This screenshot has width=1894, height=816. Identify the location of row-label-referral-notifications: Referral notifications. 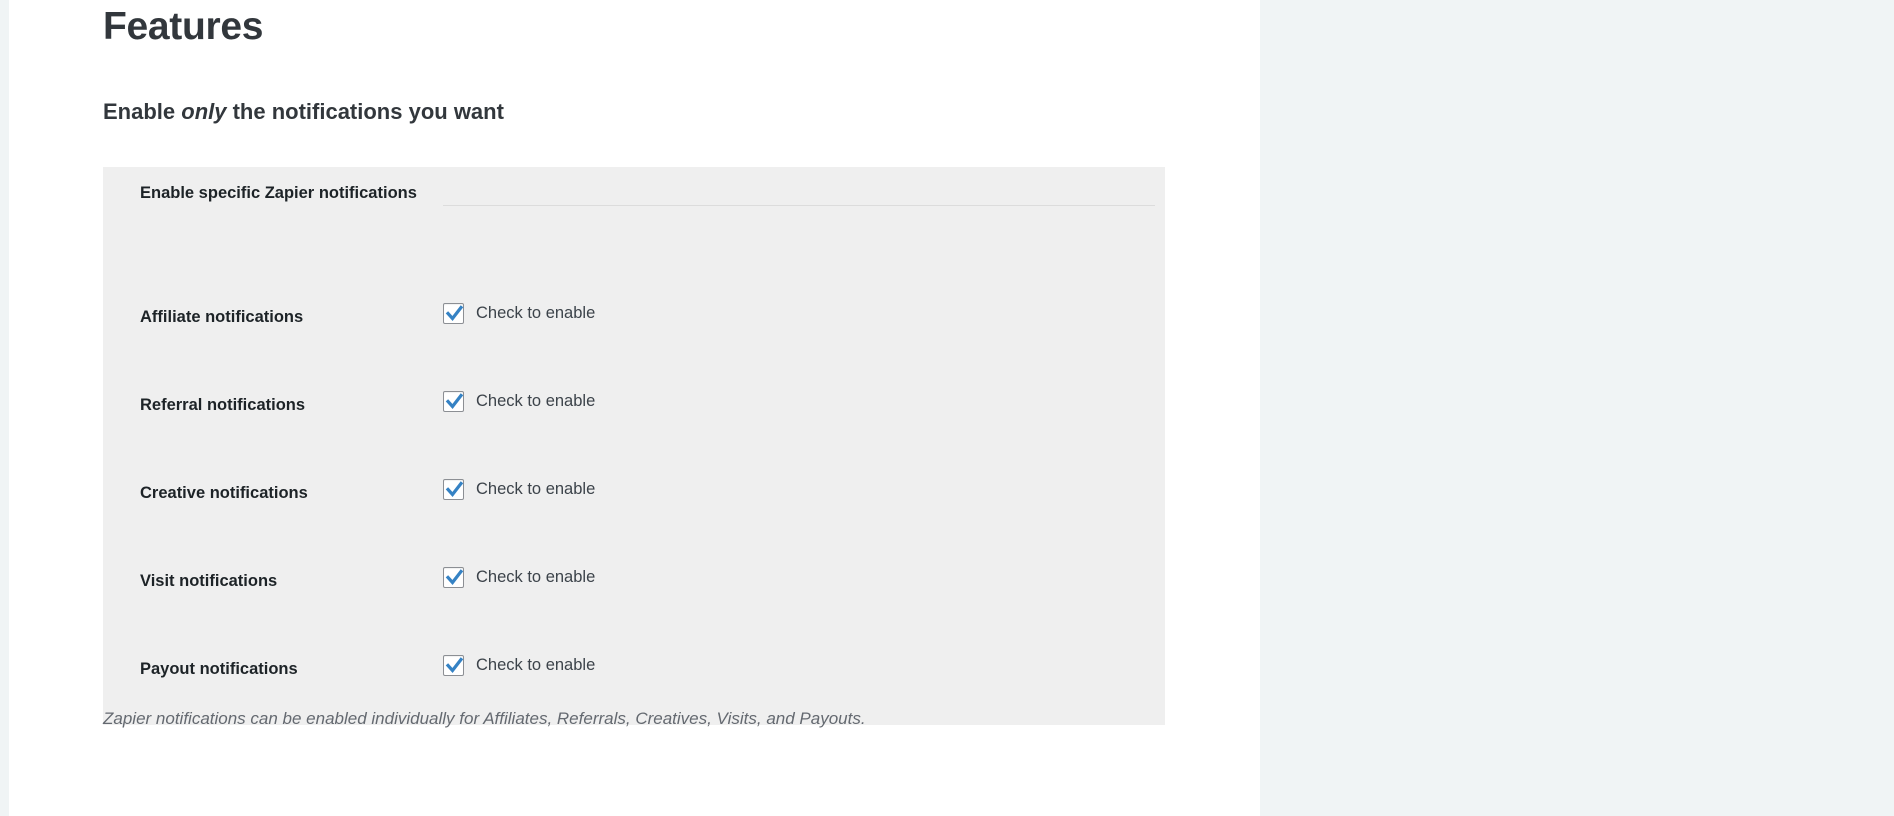
(223, 405).